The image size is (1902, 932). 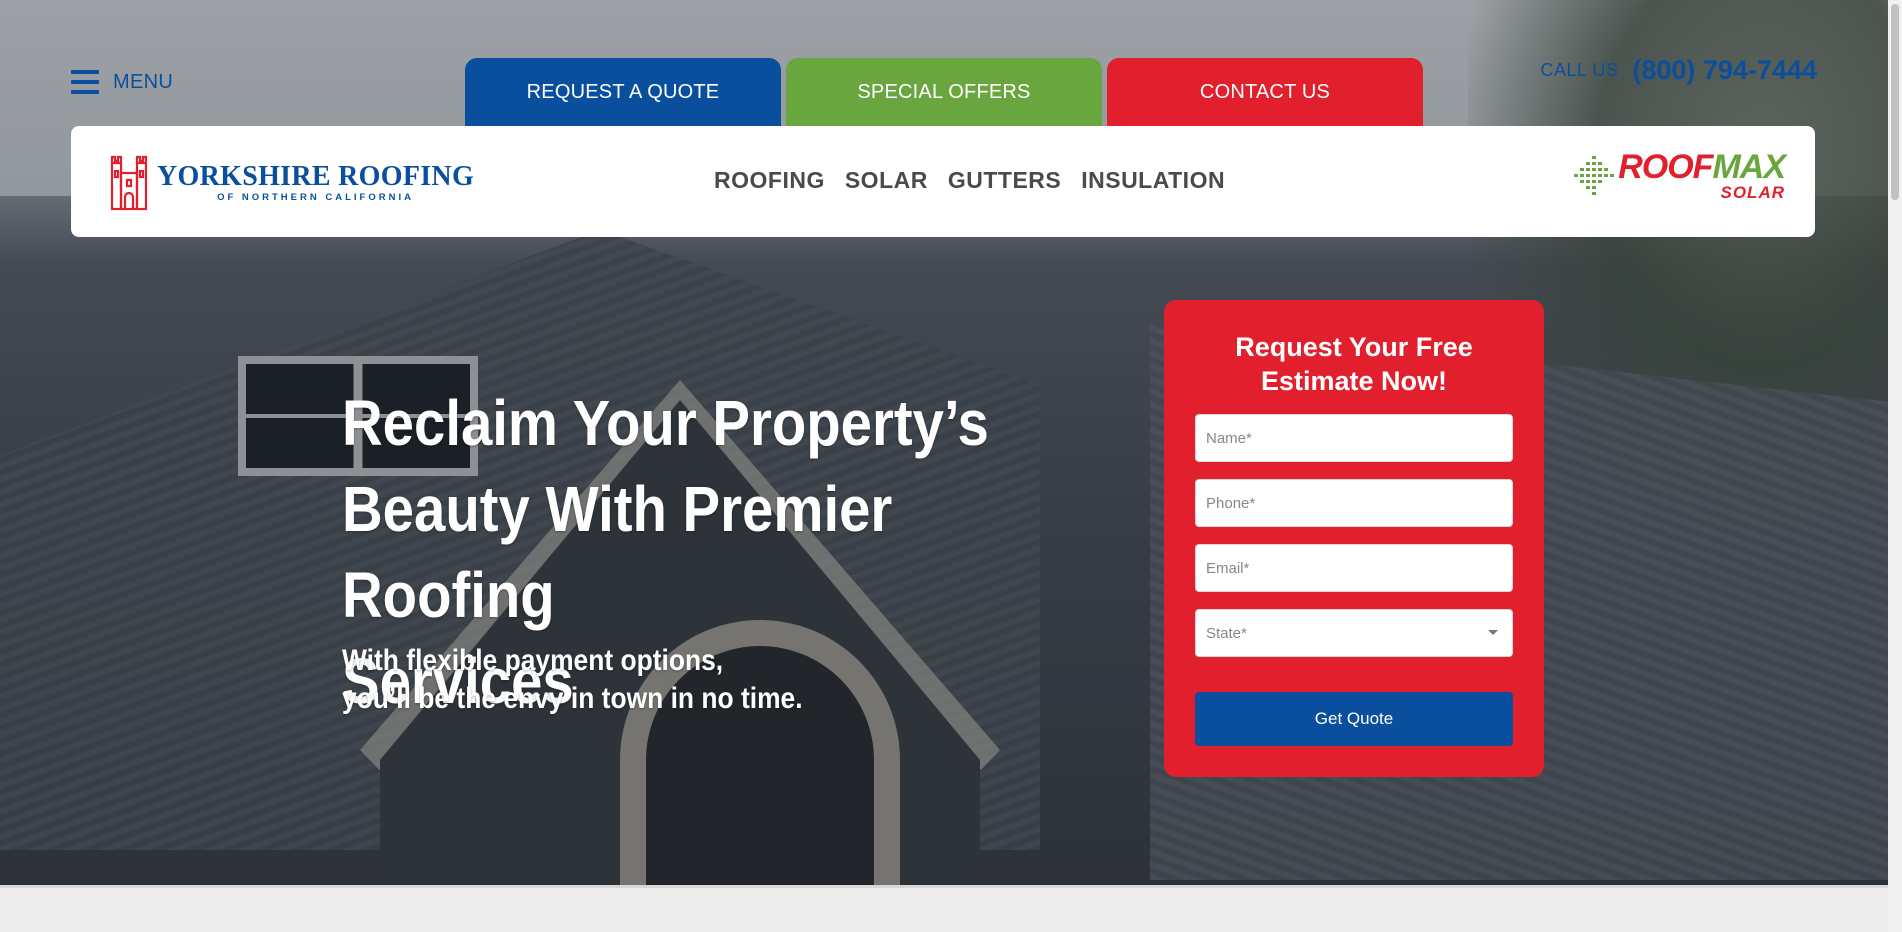 I want to click on phone-field, so click(x=1354, y=503).